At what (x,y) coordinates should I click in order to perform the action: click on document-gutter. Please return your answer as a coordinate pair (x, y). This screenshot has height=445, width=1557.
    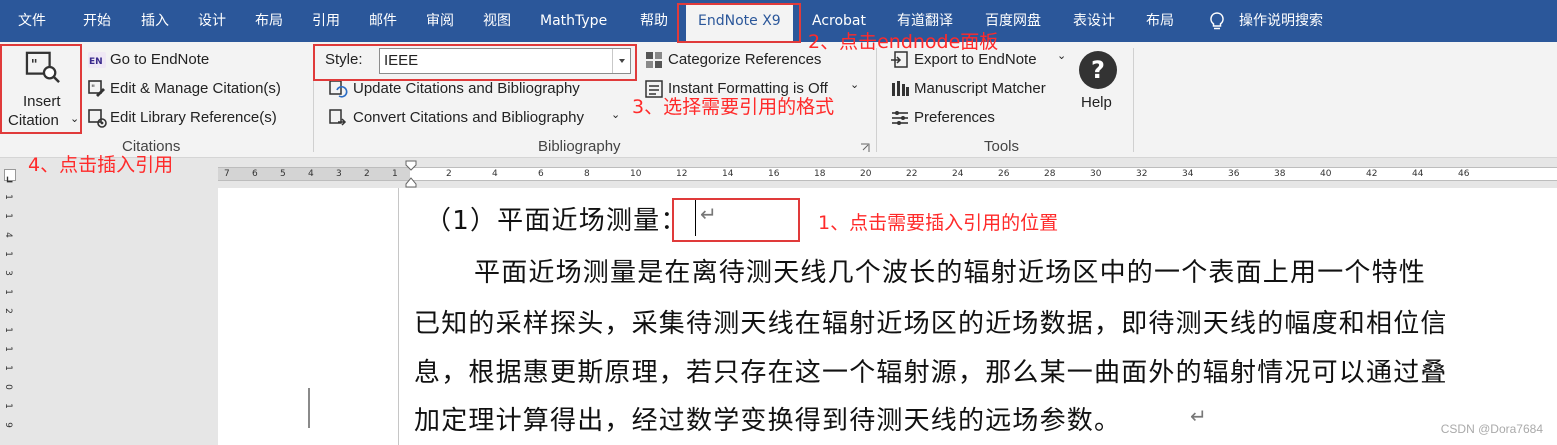
    Looking at the image, I should click on (119, 316).